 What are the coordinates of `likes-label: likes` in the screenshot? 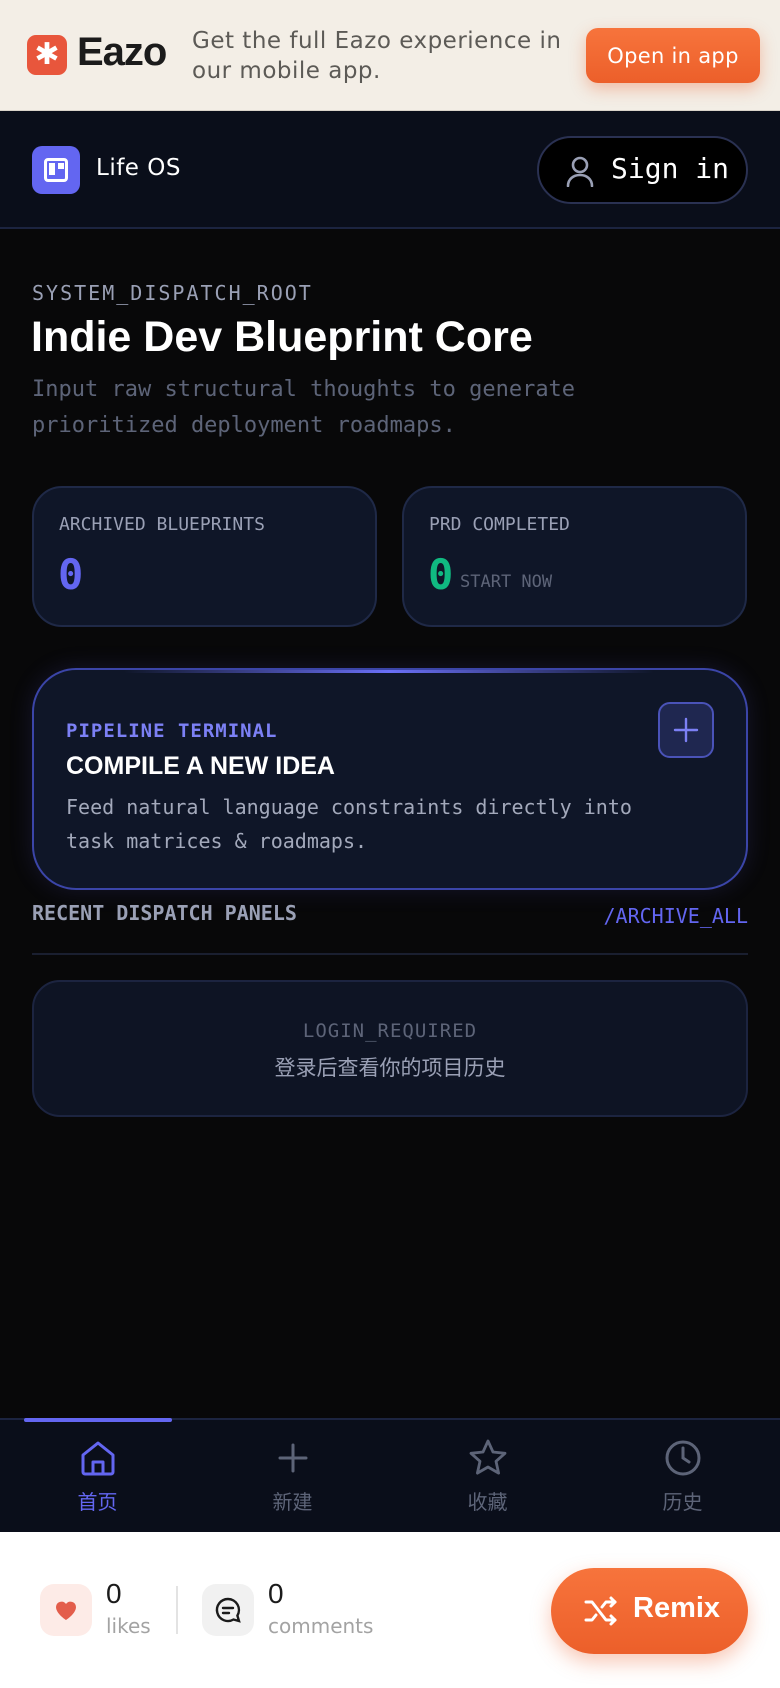 It's located at (128, 1626).